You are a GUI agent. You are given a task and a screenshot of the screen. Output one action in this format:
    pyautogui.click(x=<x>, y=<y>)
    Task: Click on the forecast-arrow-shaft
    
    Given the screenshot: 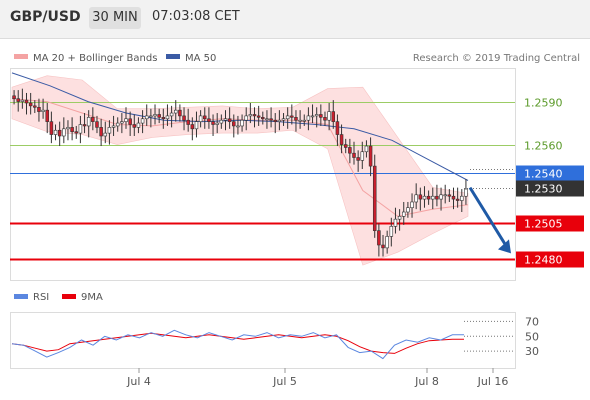 What is the action you would take?
    pyautogui.click(x=488, y=217)
    